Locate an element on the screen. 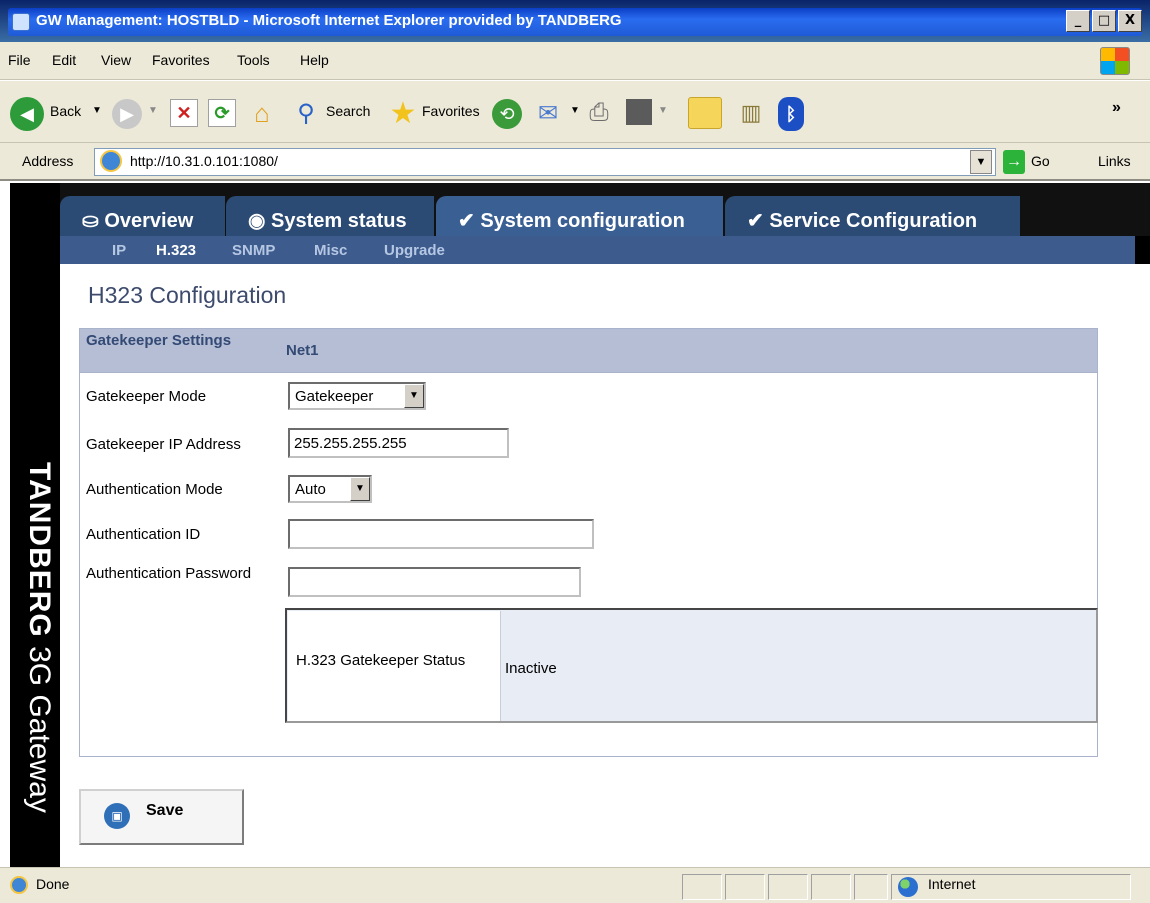 This screenshot has width=1150, height=903. tab-overview: ⛀ Overview is located at coordinates (142, 218).